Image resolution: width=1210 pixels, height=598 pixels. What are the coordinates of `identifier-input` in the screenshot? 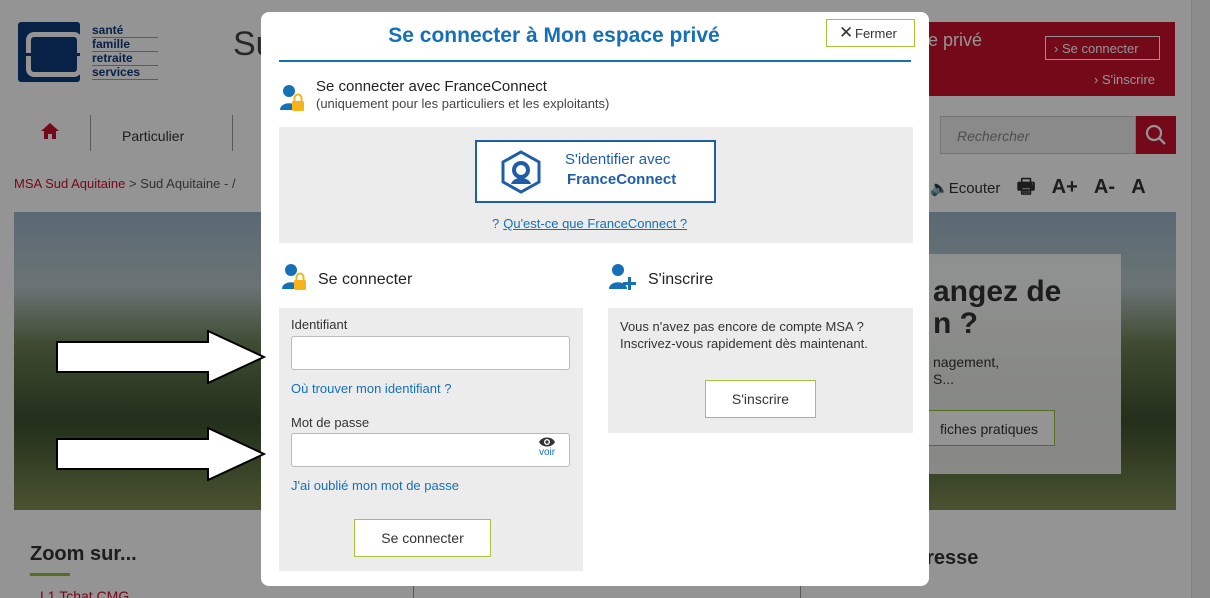 It's located at (430, 353).